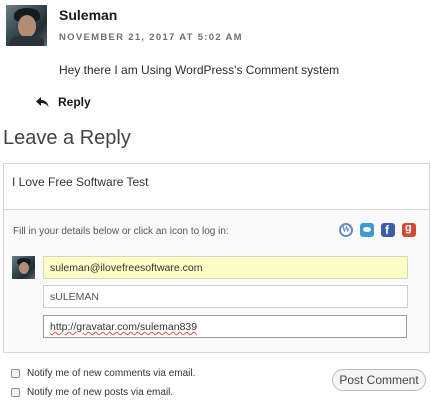 This screenshot has height=400, width=431. I want to click on comment-avatar, so click(26, 25).